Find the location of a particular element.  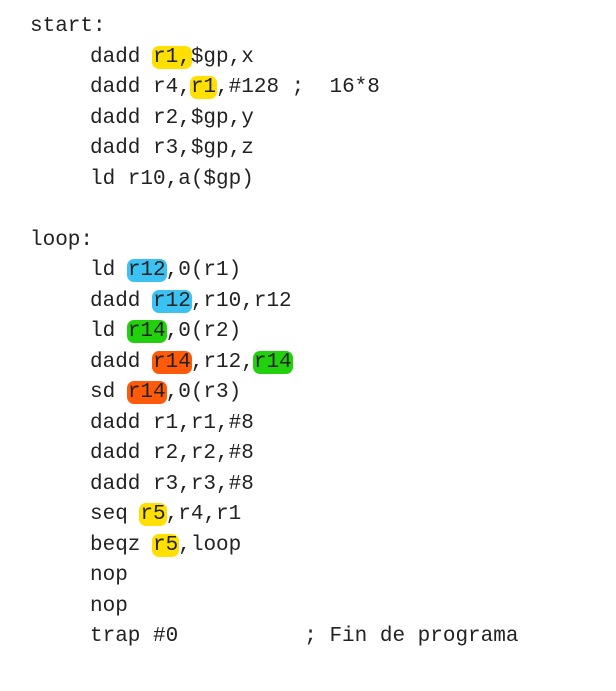

code-text: beqz is located at coordinates (122, 545).